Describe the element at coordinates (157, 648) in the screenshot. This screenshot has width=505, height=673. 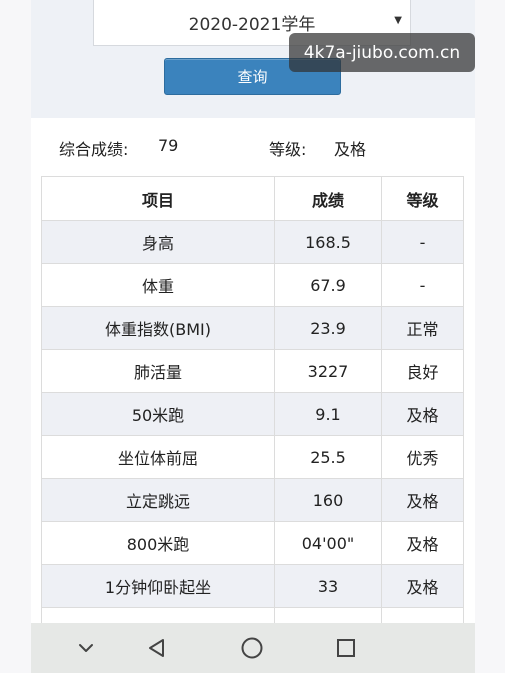
I see `back-triangle-icon` at that location.